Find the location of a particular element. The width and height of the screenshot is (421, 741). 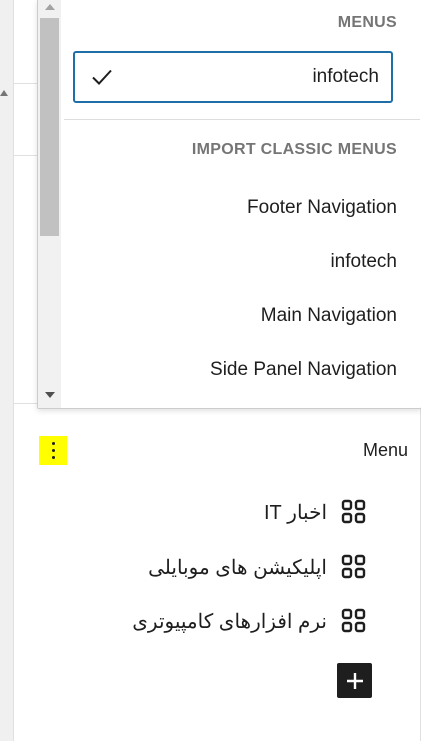

menu-option-selected: infotech is located at coordinates (233, 77).